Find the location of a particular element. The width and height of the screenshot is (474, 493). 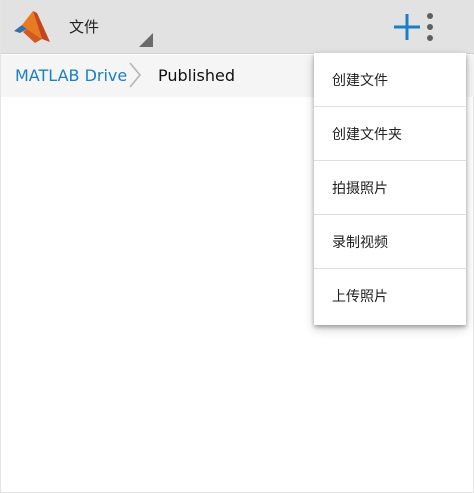

menu-item-create-file: 创建文件 is located at coordinates (390, 80).